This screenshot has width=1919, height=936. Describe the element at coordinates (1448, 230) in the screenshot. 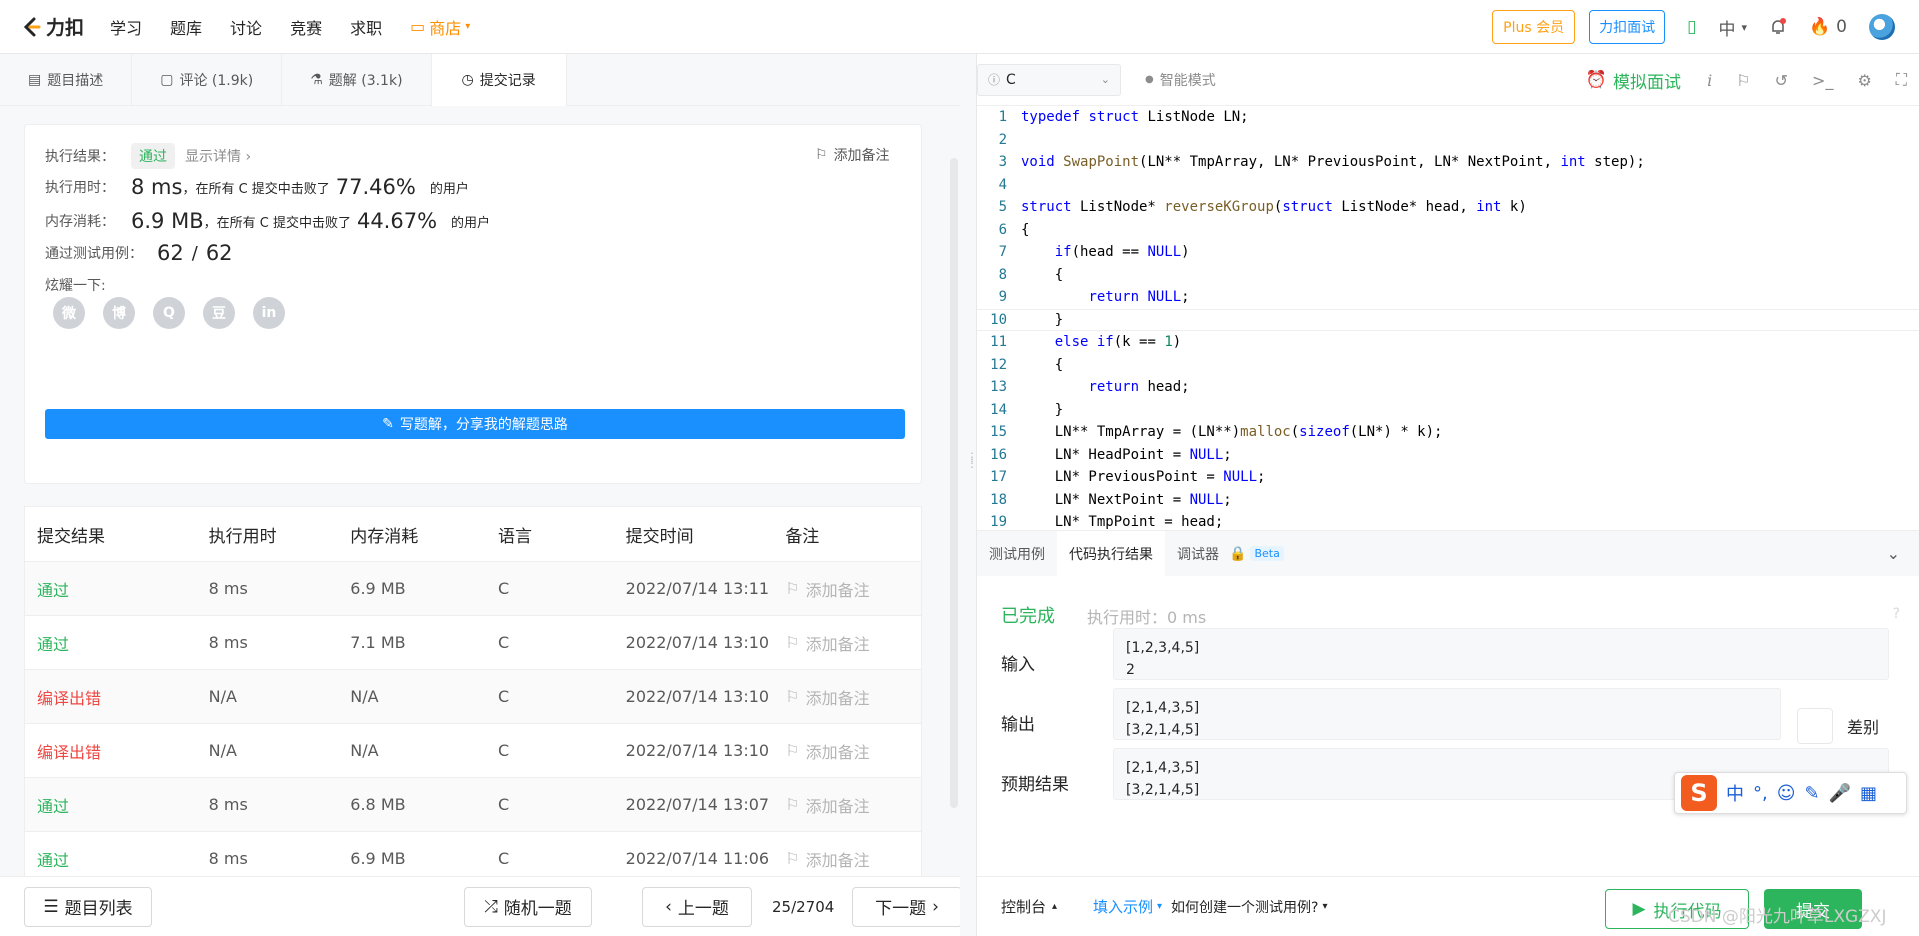

I see `code-line: 6{` at that location.